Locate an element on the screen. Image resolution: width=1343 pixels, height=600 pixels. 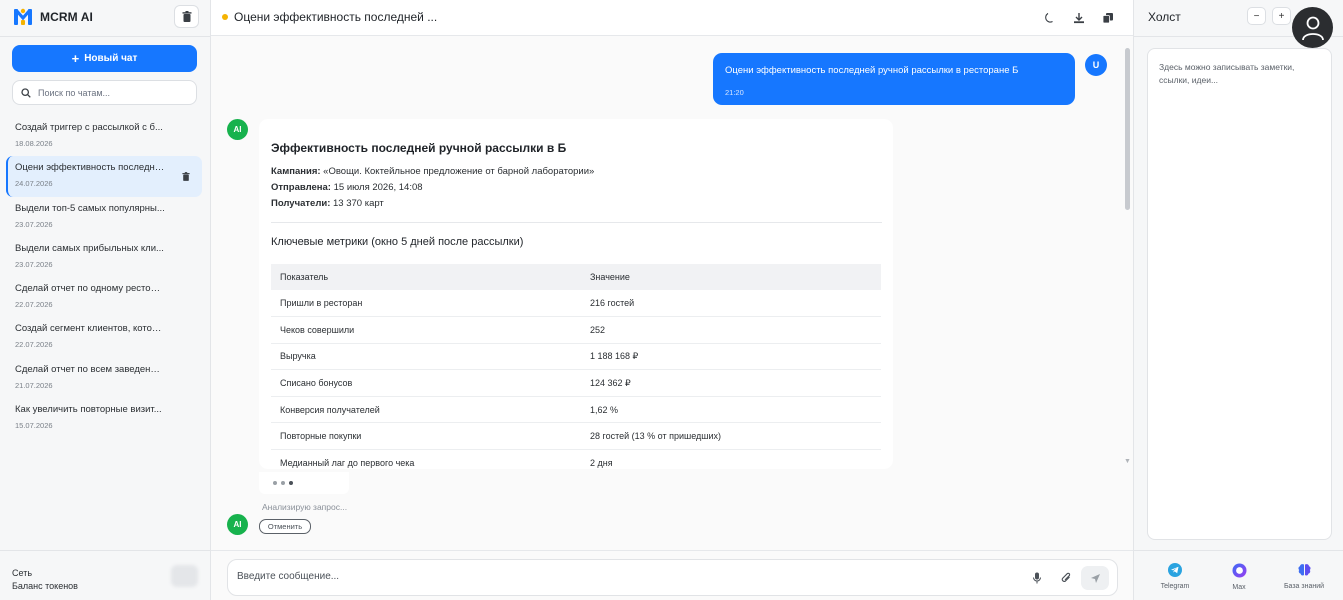
zoom-out-button: − is located at coordinates (1256, 16).